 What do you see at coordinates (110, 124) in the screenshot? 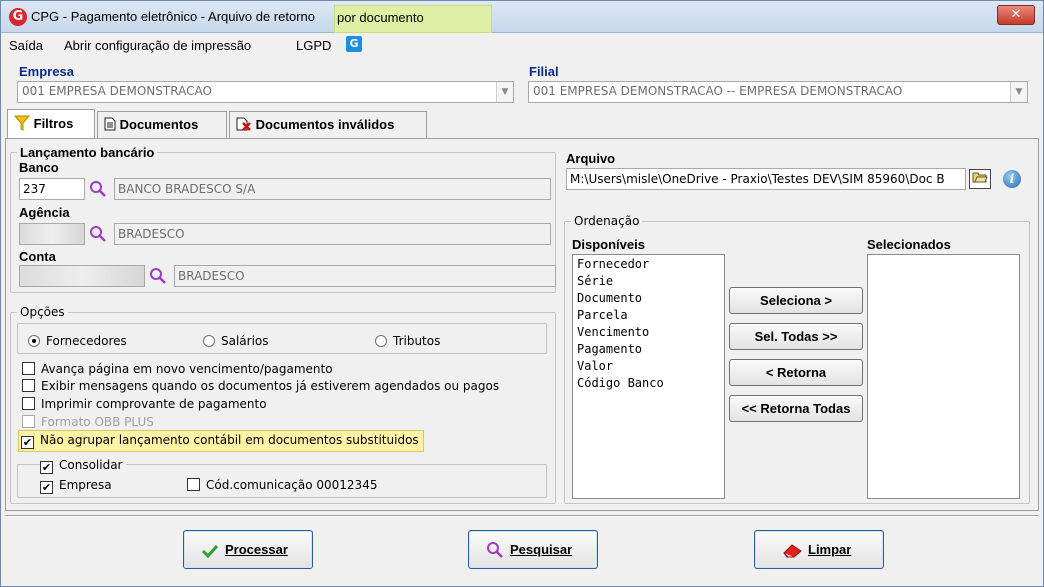
I see `document-icon` at bounding box center [110, 124].